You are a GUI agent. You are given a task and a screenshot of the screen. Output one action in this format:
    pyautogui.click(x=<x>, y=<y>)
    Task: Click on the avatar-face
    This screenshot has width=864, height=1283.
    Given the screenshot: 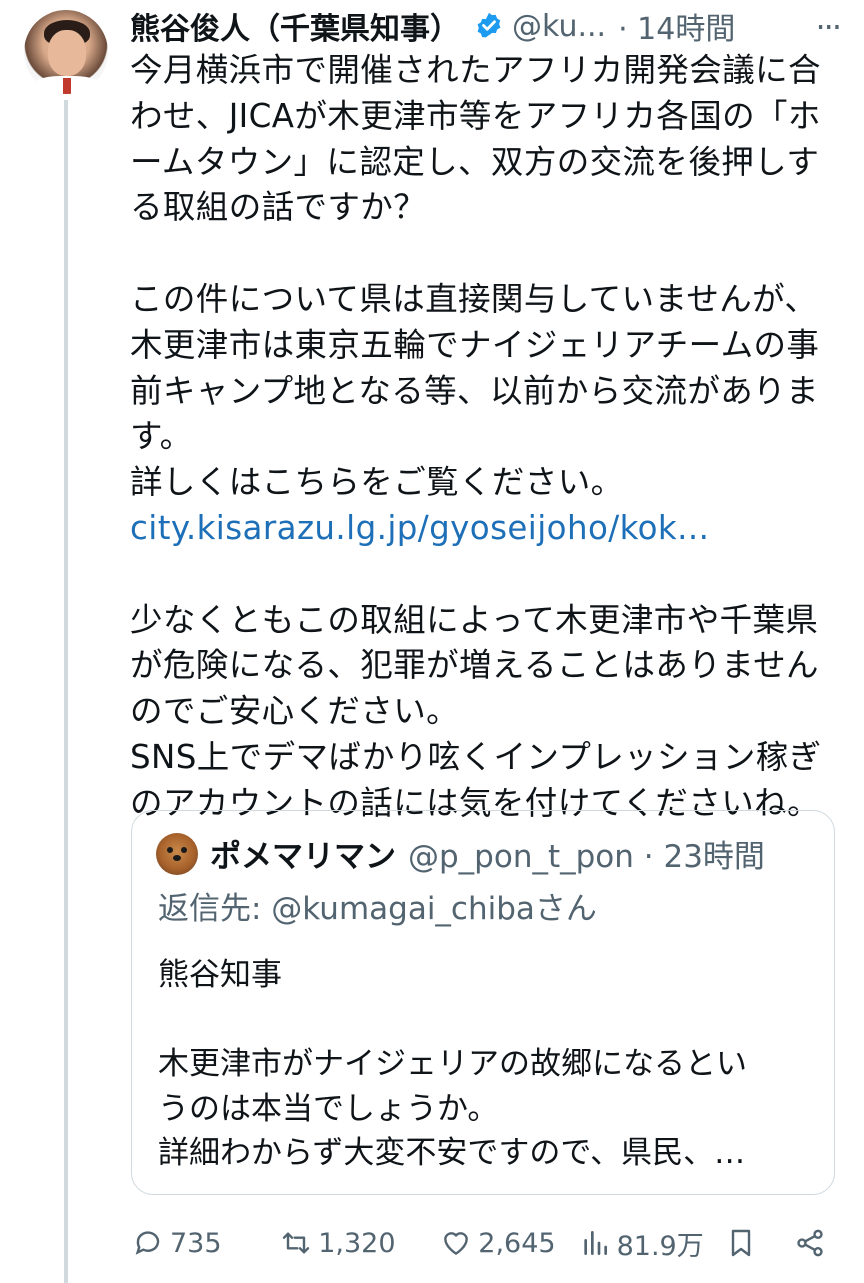 What is the action you would take?
    pyautogui.click(x=67, y=53)
    